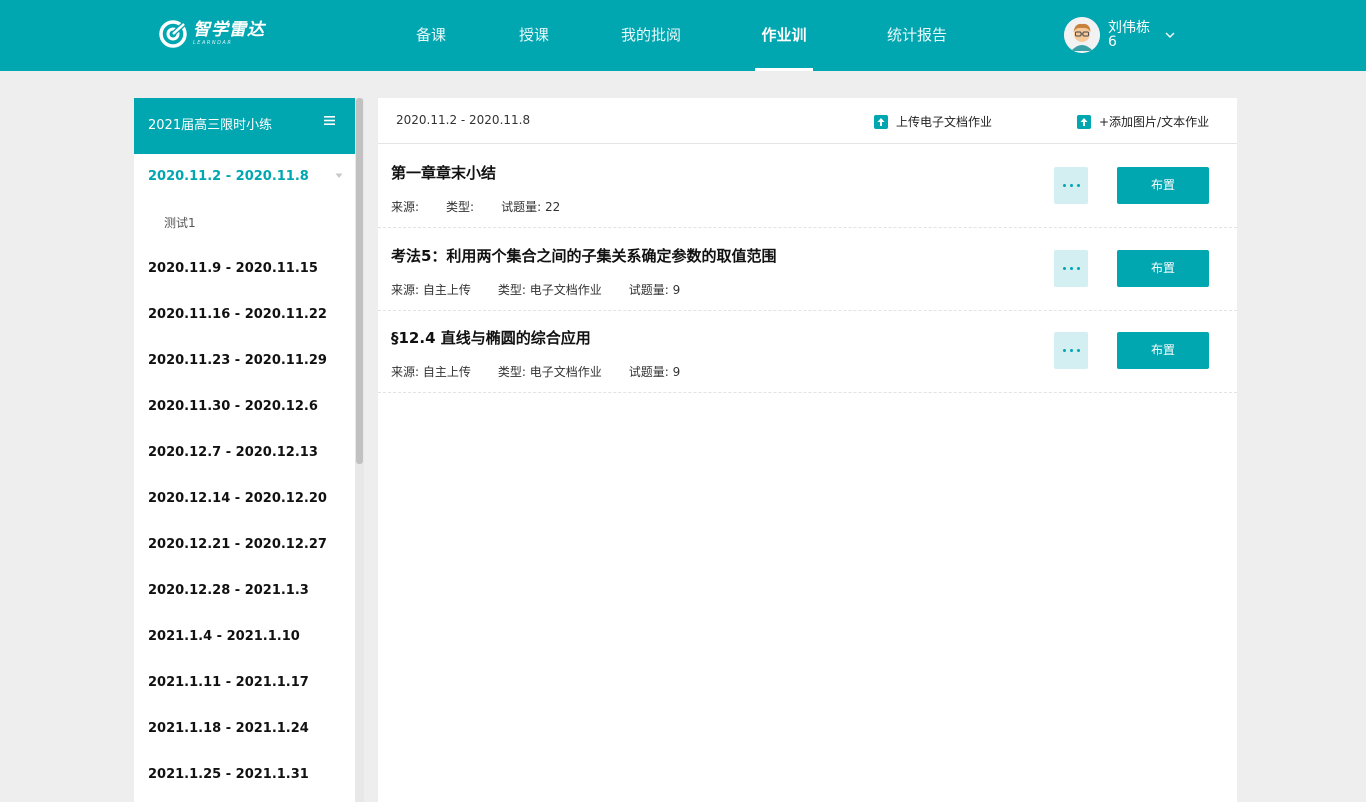 Image resolution: width=1366 pixels, height=802 pixels. I want to click on sidebar-scrollbar, so click(359, 450).